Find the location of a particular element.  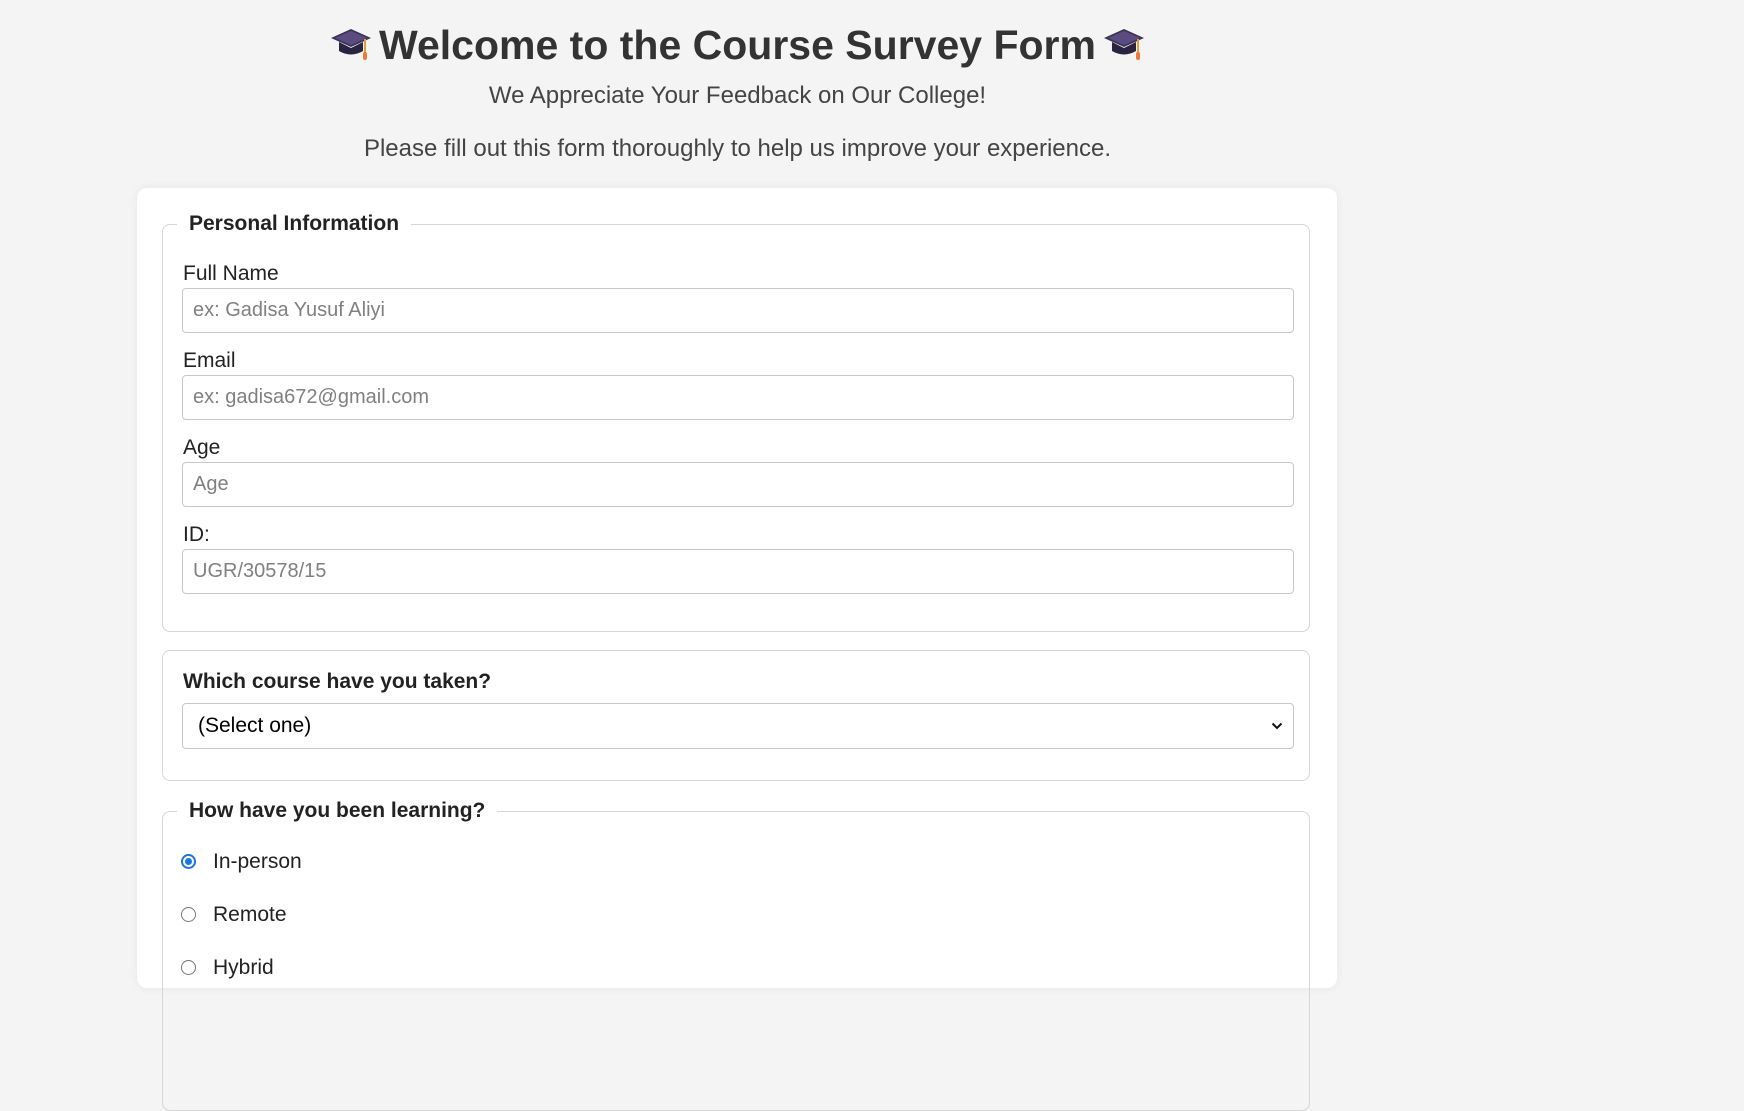

title-text: Welcome to the Course Survey Form is located at coordinates (737, 45).